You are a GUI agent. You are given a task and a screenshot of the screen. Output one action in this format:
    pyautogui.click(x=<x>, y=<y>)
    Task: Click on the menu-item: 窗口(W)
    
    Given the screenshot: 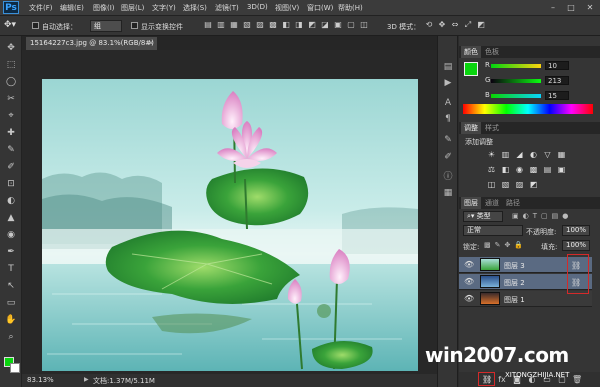 What is the action you would take?
    pyautogui.click(x=320, y=8)
    